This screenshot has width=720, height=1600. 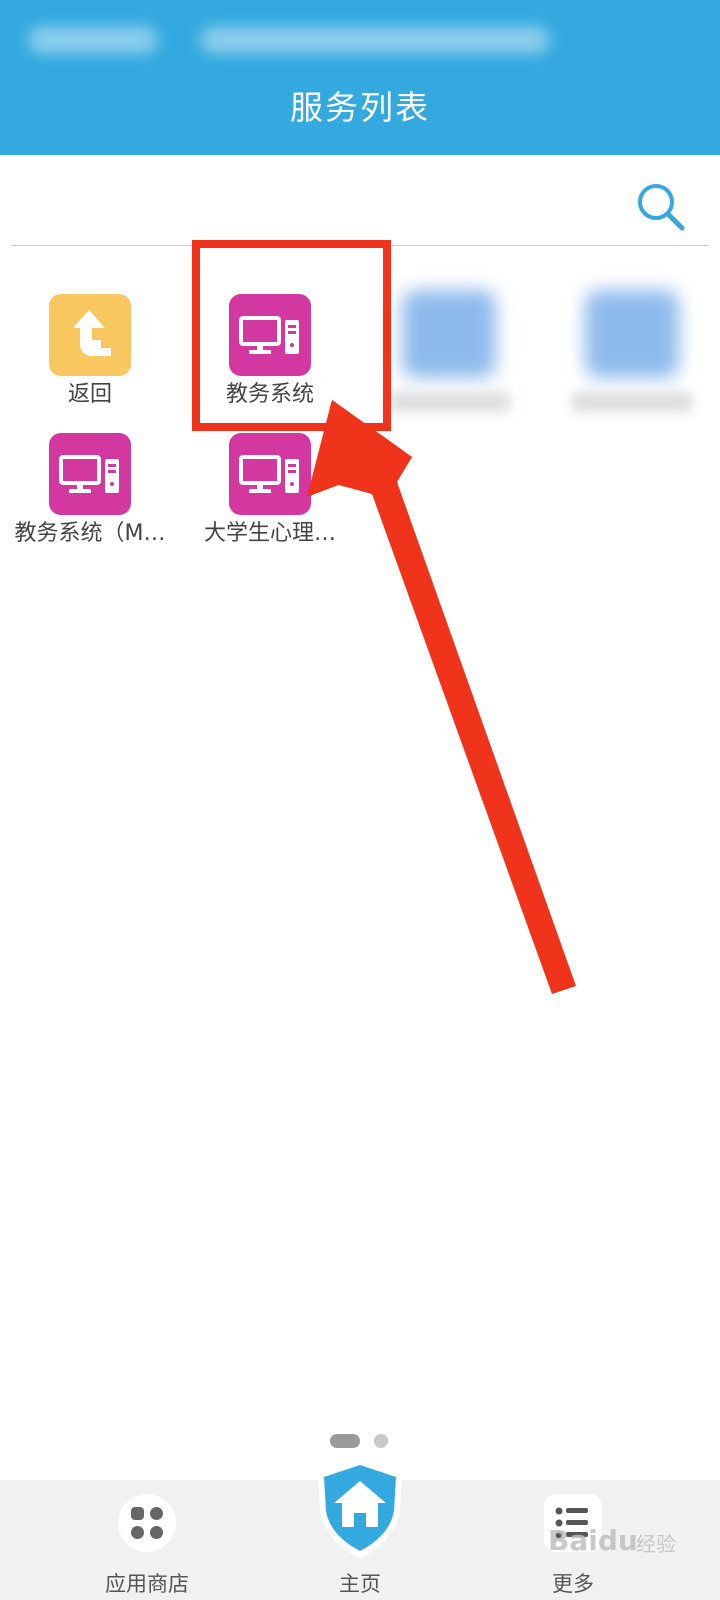 I want to click on baidu-watermark-sub: 经验, so click(x=656, y=1544).